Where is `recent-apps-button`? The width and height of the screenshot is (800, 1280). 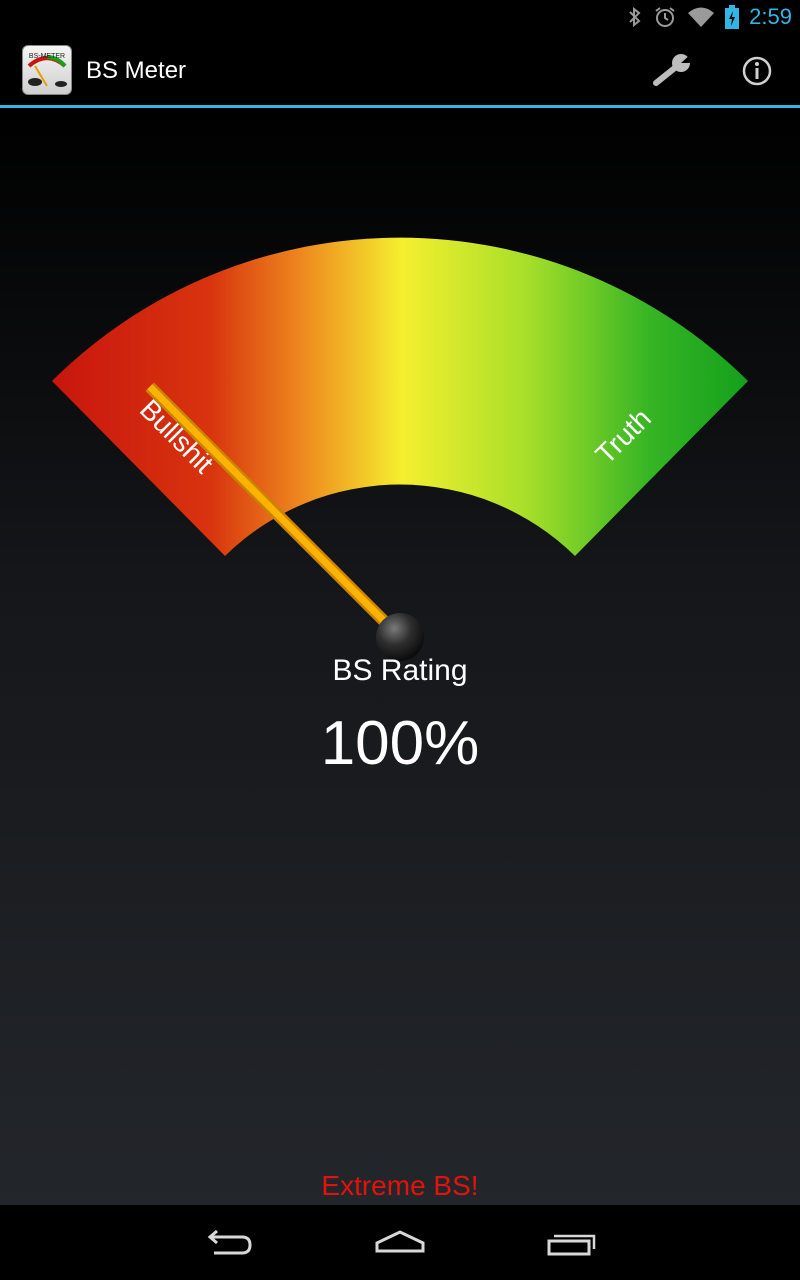
recent-apps-button is located at coordinates (572, 1242).